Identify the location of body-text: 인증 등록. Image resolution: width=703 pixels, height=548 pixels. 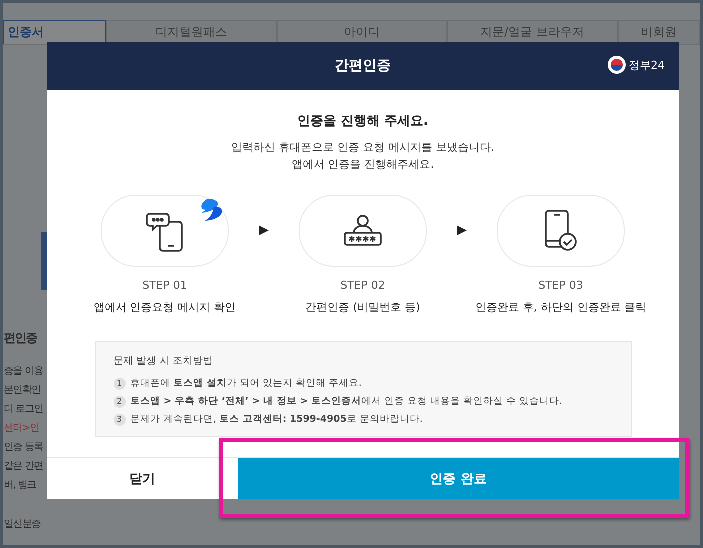
(24, 447).